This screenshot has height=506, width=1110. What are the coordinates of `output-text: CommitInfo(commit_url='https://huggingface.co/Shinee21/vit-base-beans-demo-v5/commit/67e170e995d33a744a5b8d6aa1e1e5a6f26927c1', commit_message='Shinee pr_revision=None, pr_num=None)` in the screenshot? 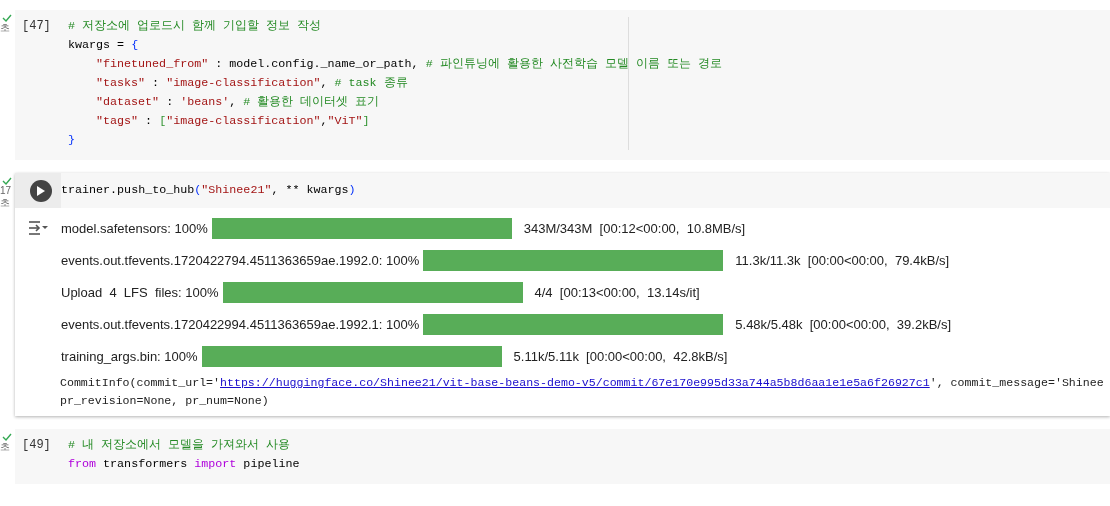 It's located at (582, 392).